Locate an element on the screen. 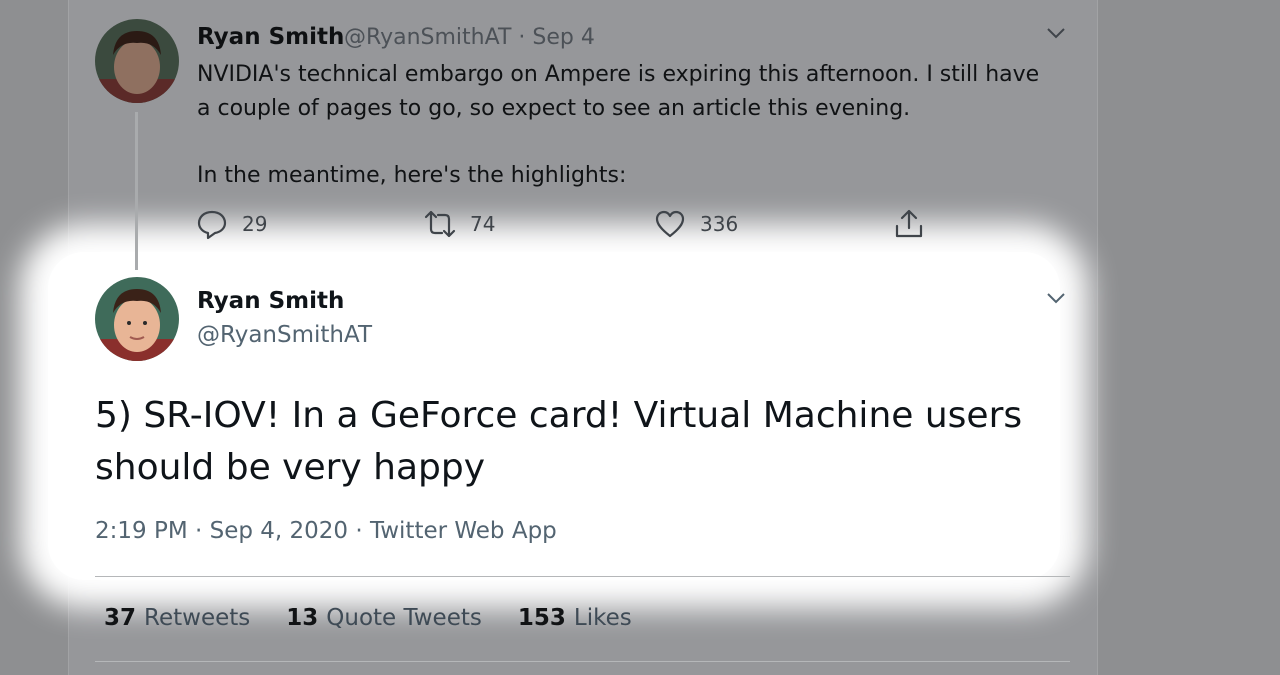  handle-and-date: @RyanSmithAT · Sep 4 is located at coordinates (469, 37).